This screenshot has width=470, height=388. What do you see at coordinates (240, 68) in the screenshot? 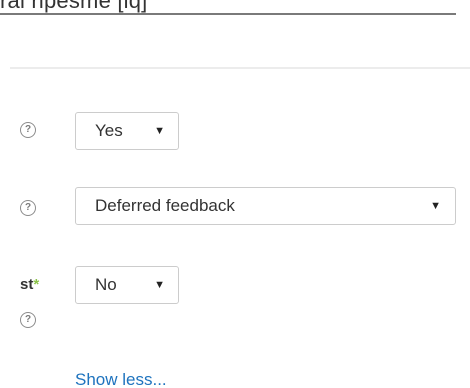
I see `section-divider` at bounding box center [240, 68].